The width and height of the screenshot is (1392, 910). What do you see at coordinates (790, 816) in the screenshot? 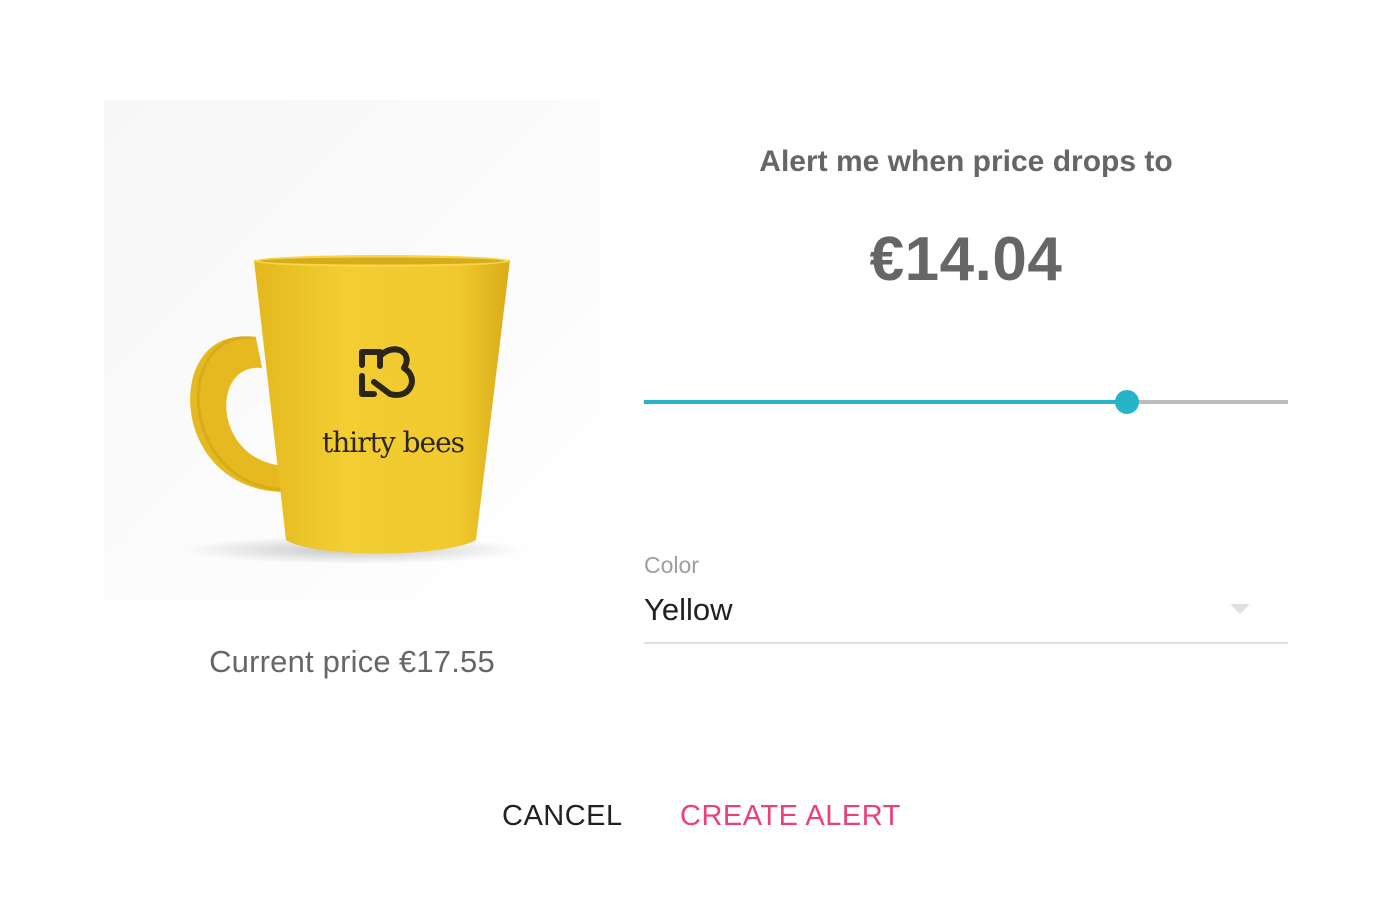
I see `create-alert-button: CREATE ALERT` at bounding box center [790, 816].